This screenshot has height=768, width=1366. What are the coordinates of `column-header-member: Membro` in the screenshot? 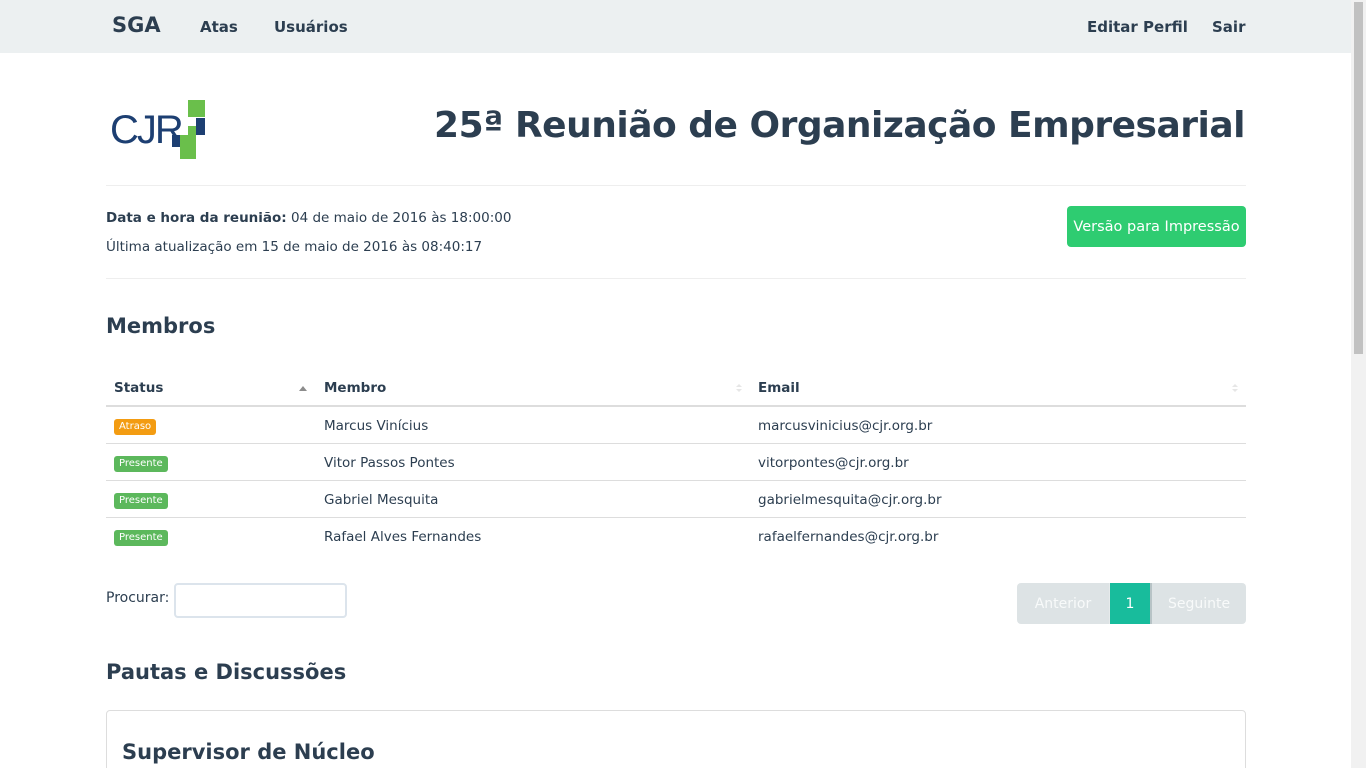 It's located at (355, 388).